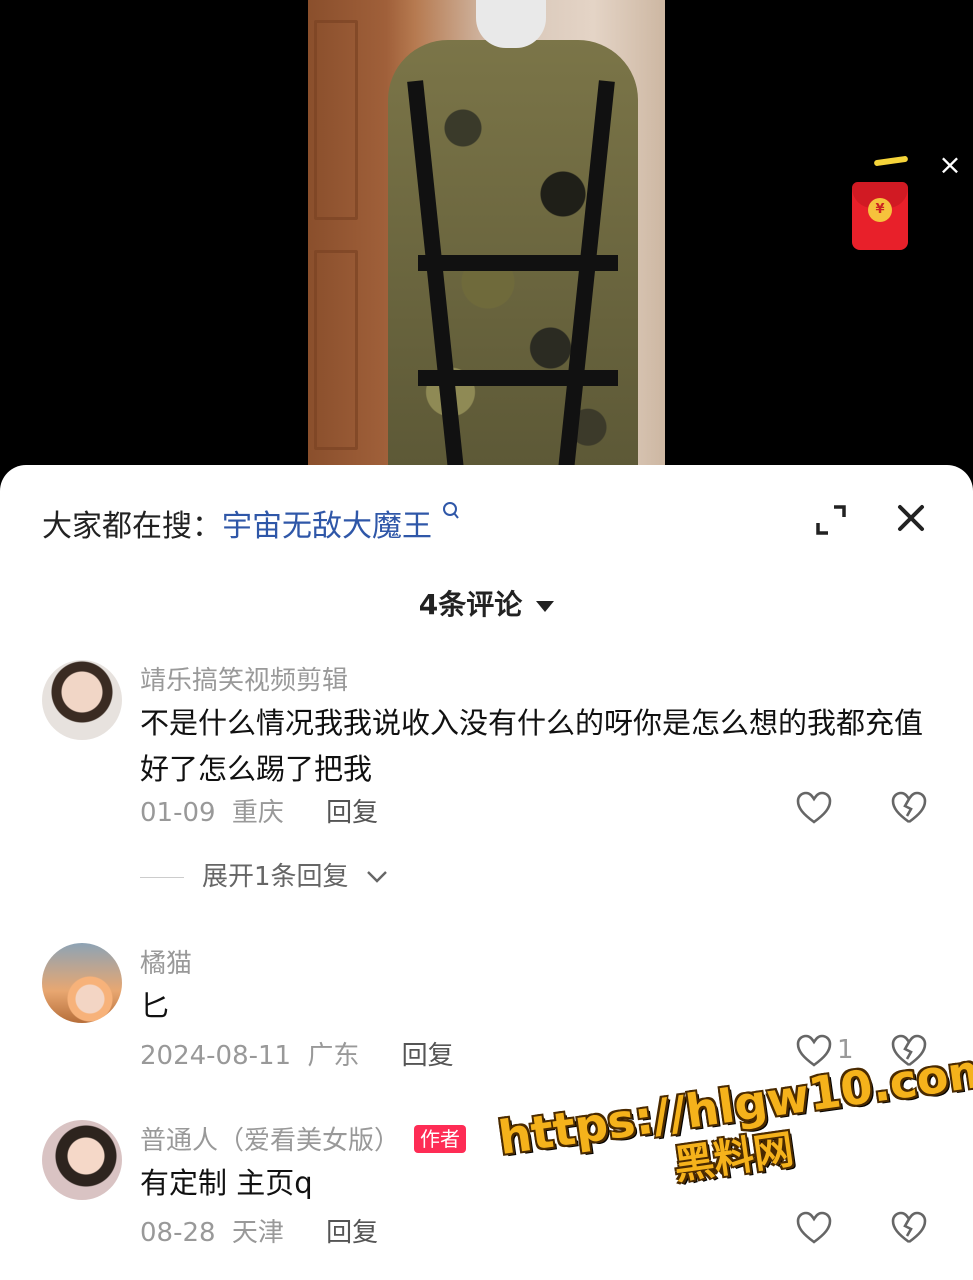 Image resolution: width=973 pixels, height=1280 pixels. Describe the element at coordinates (162, 877) in the screenshot. I see `divider` at that location.